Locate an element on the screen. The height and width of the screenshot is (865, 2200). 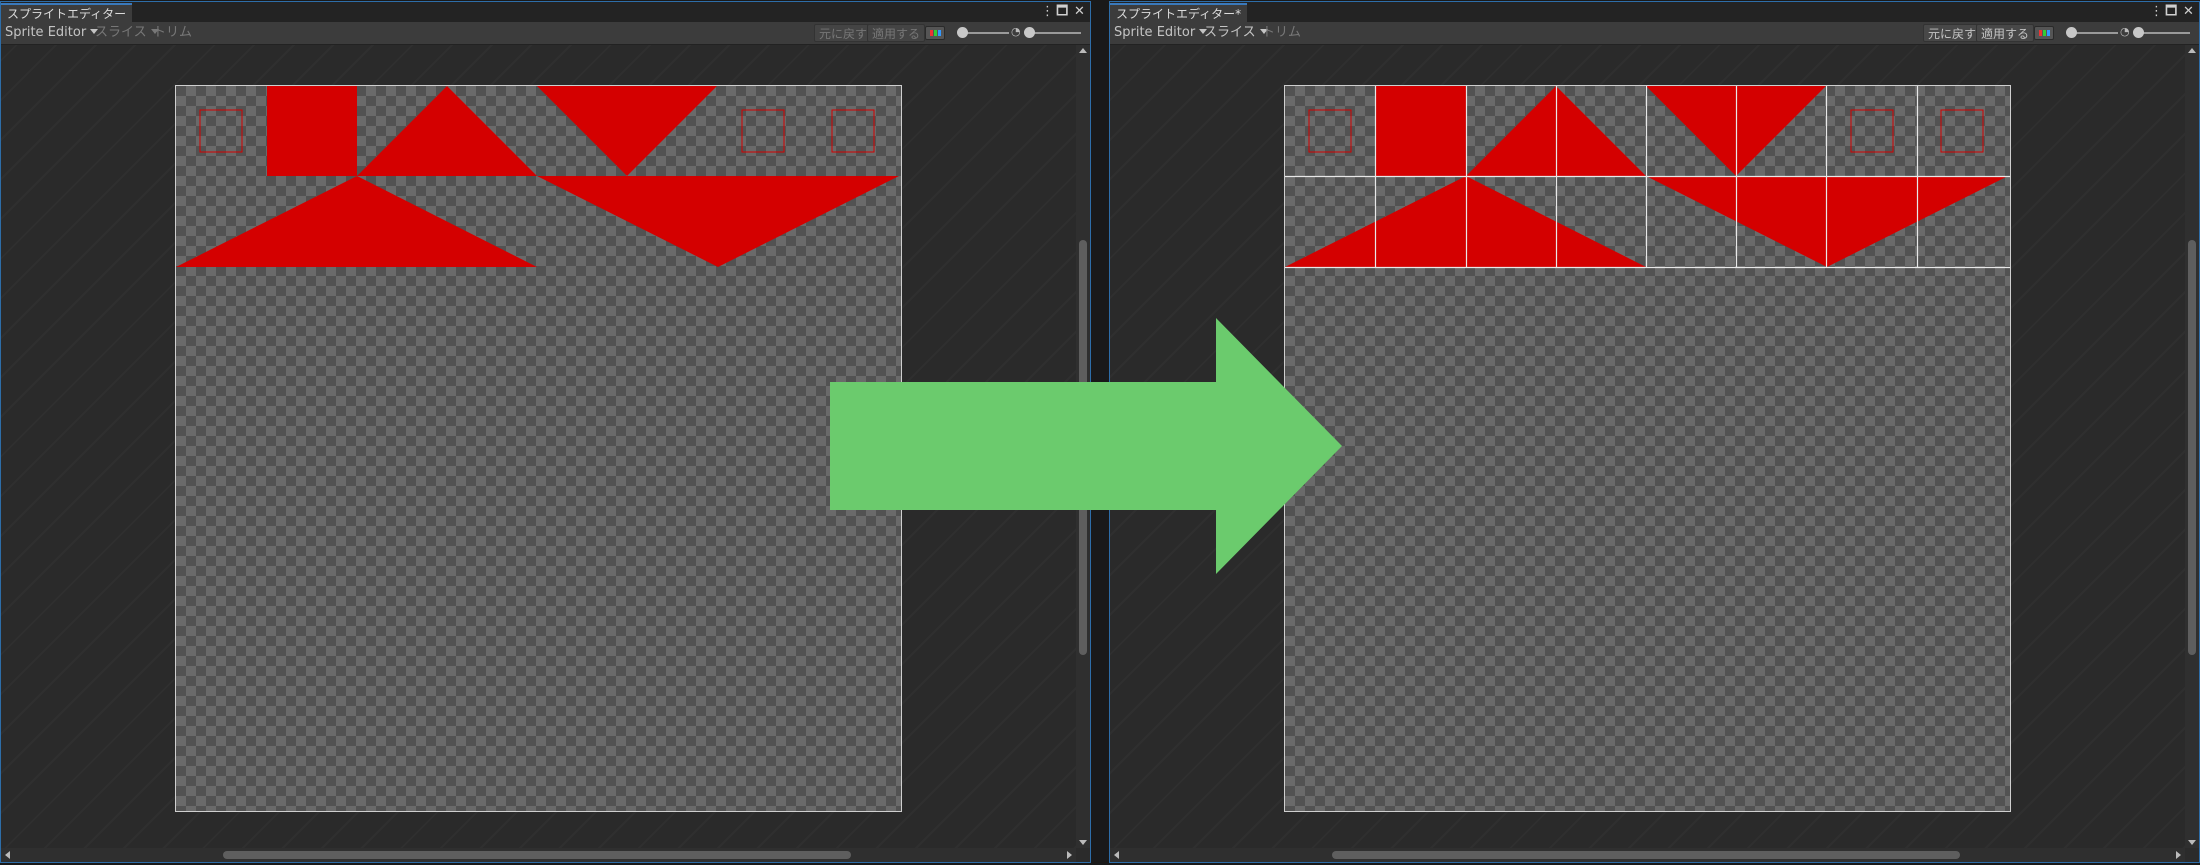
vertical-scroll-thumb is located at coordinates (2192, 447).